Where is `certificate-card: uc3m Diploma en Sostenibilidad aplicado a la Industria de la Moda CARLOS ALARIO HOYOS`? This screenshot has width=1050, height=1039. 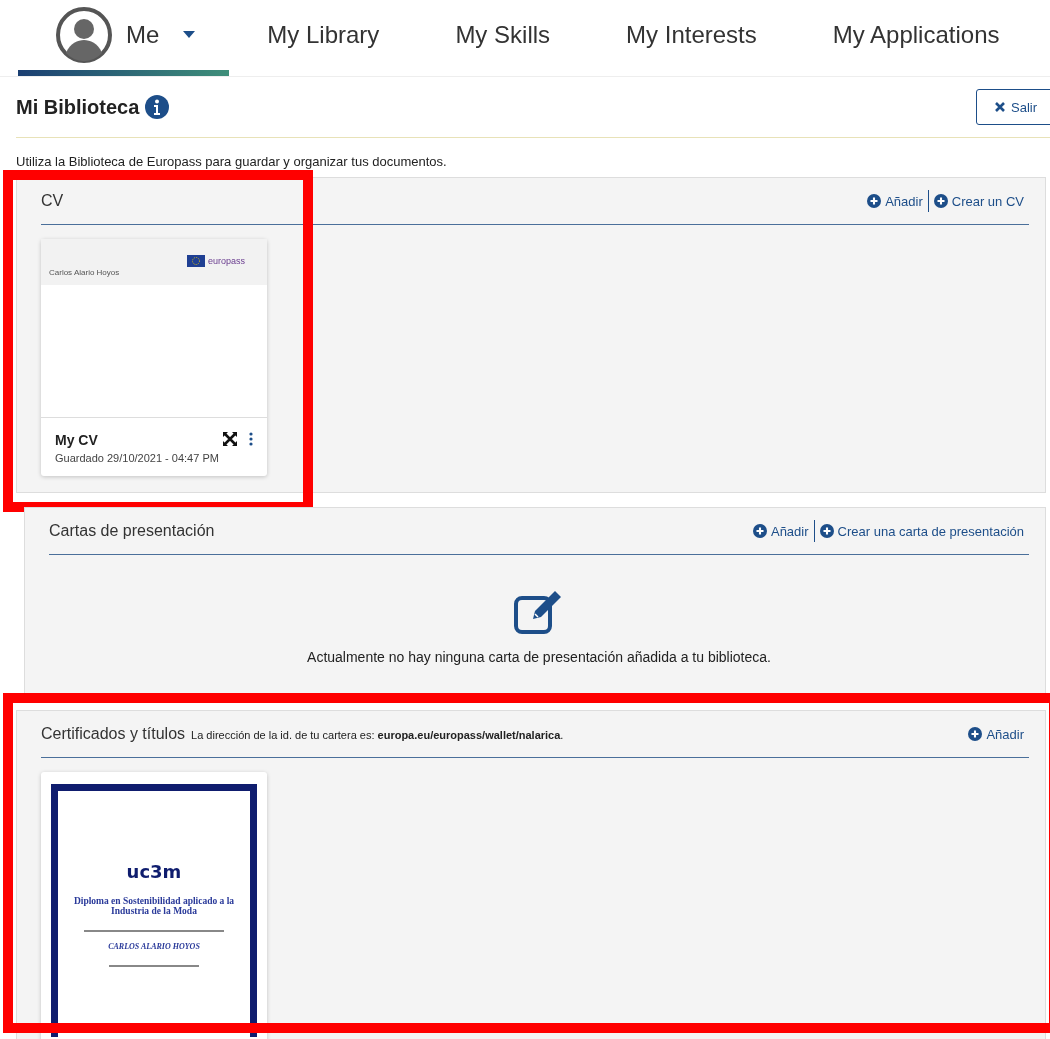 certificate-card: uc3m Diploma en Sostenibilidad aplicado a la Industria de la Moda CARLOS ALARIO HOYOS is located at coordinates (154, 905).